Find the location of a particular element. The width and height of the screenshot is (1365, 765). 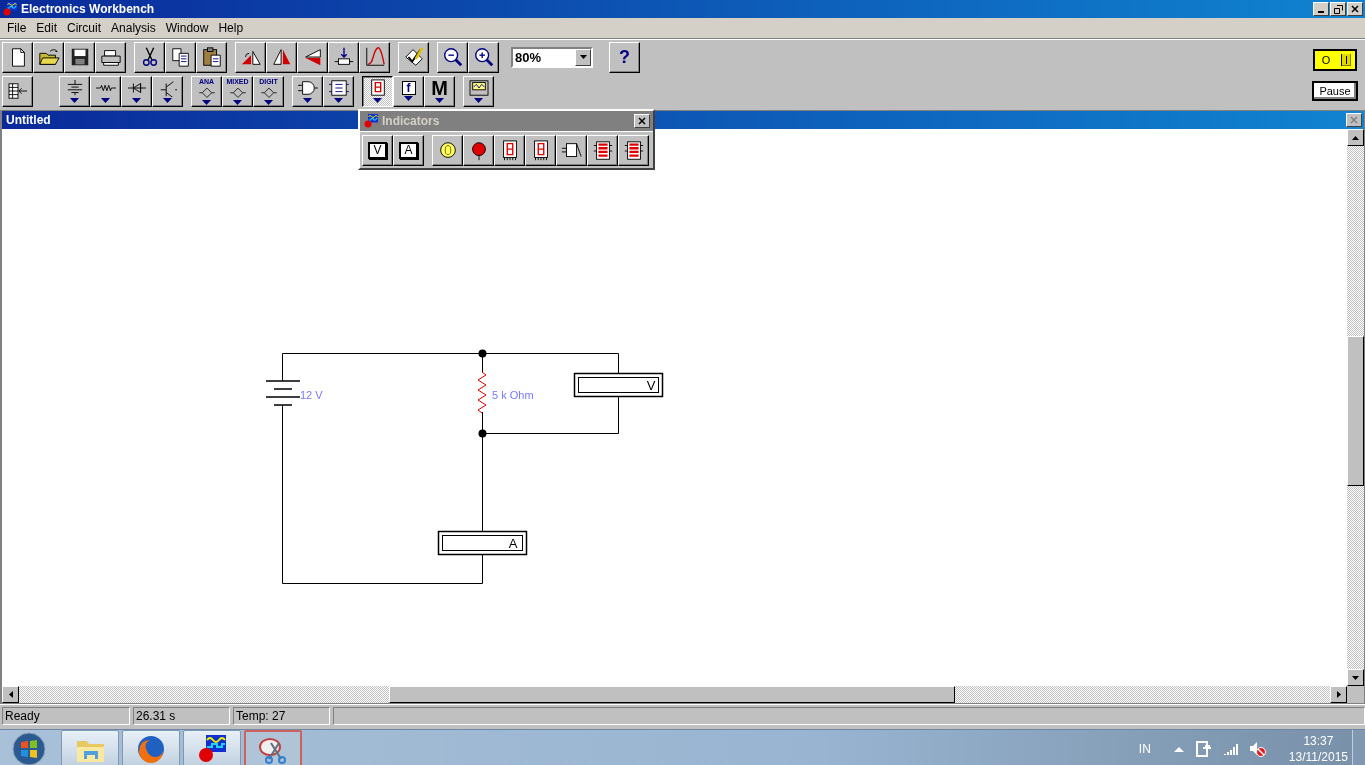

zoom-out-button is located at coordinates (452, 57).